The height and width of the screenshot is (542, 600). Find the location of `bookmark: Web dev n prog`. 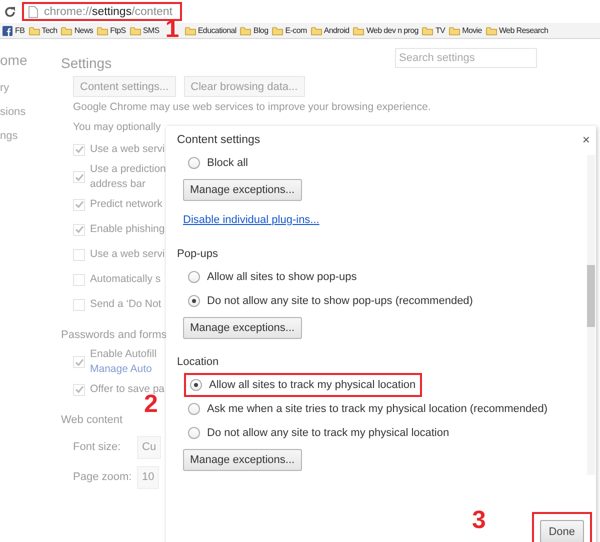

bookmark: Web dev n prog is located at coordinates (385, 31).